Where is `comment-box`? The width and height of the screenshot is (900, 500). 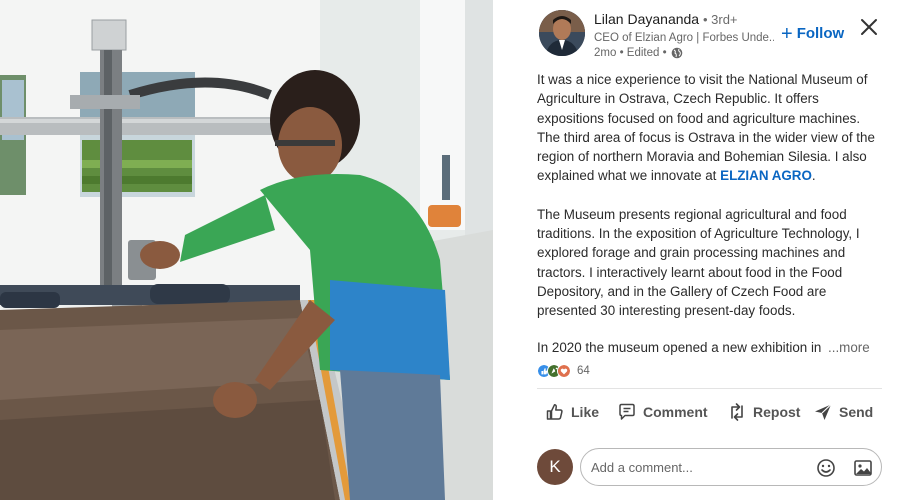
comment-box is located at coordinates (731, 467).